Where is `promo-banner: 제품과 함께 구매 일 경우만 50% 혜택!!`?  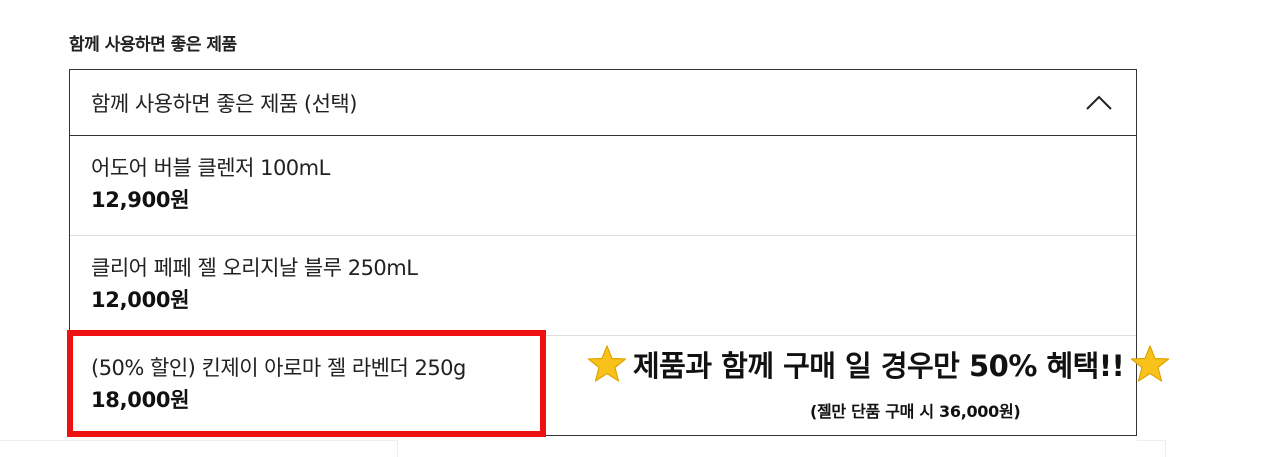
promo-banner: 제품과 함께 구매 일 경우만 50% 혜택!! is located at coordinates (912, 364).